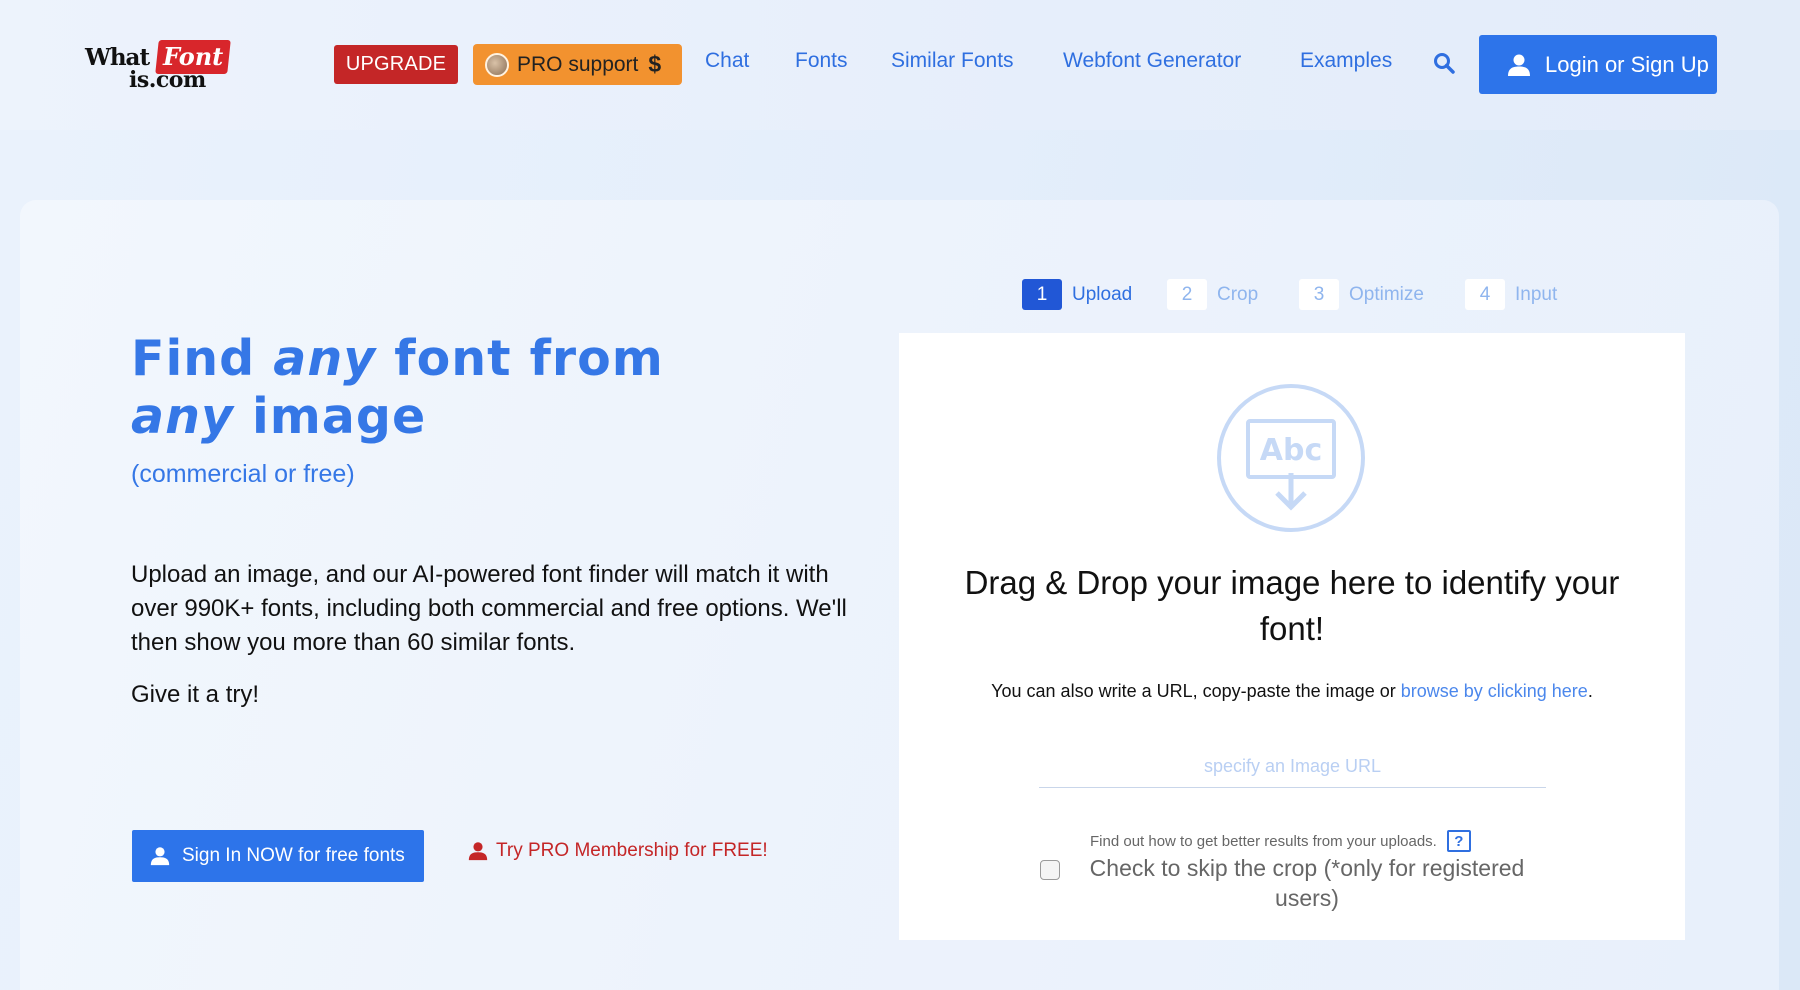  Describe the element at coordinates (1050, 870) in the screenshot. I see `skip-crop-checkbox` at that location.